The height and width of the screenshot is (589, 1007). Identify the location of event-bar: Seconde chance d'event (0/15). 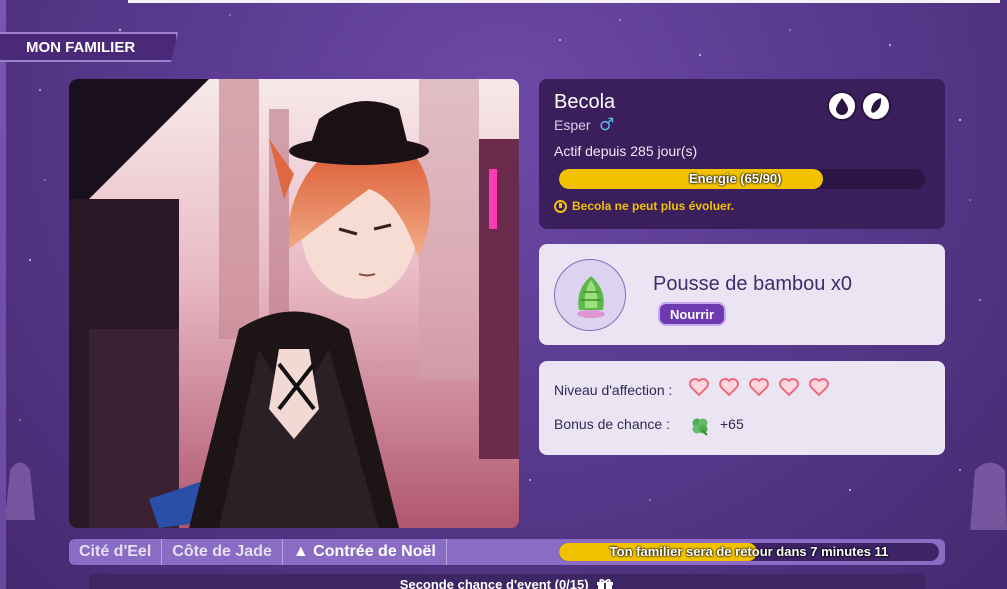
(507, 581).